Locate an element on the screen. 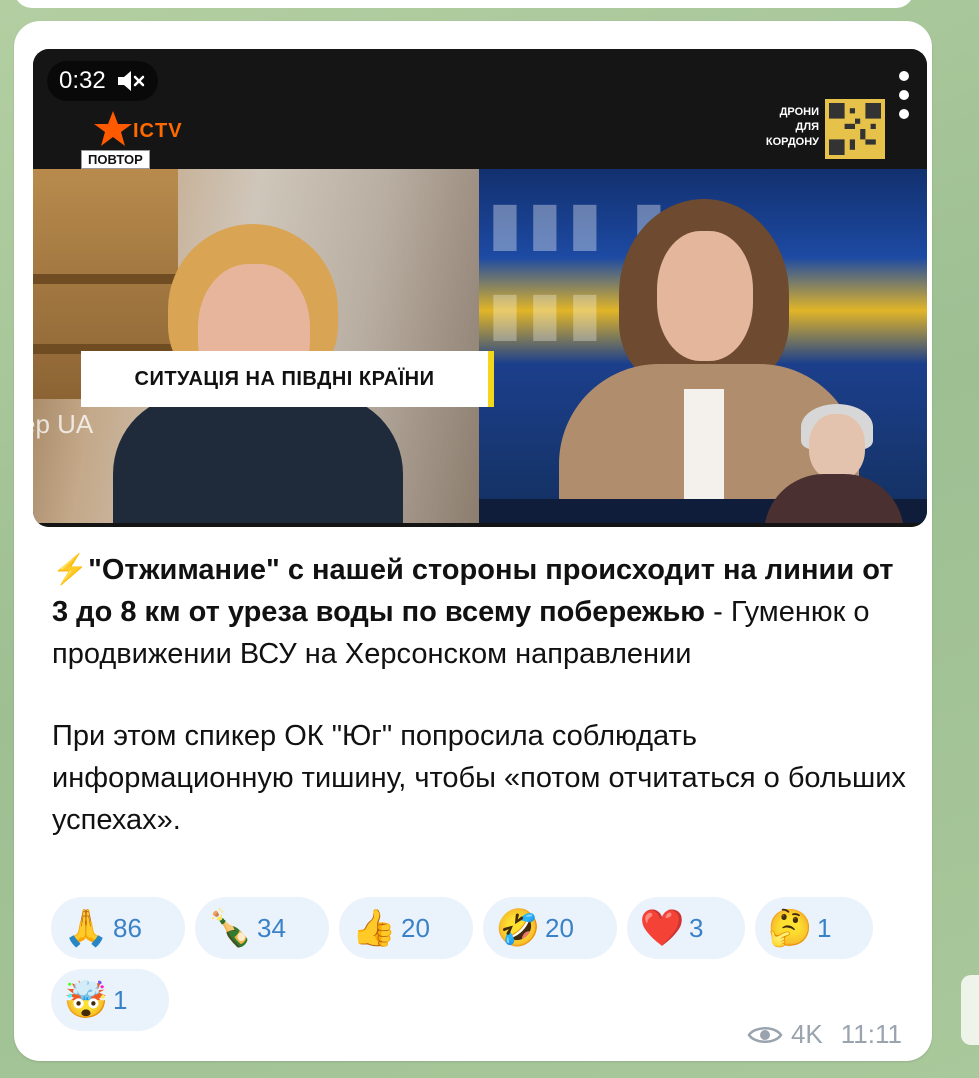  previous-message-bubble is located at coordinates (464, 4).